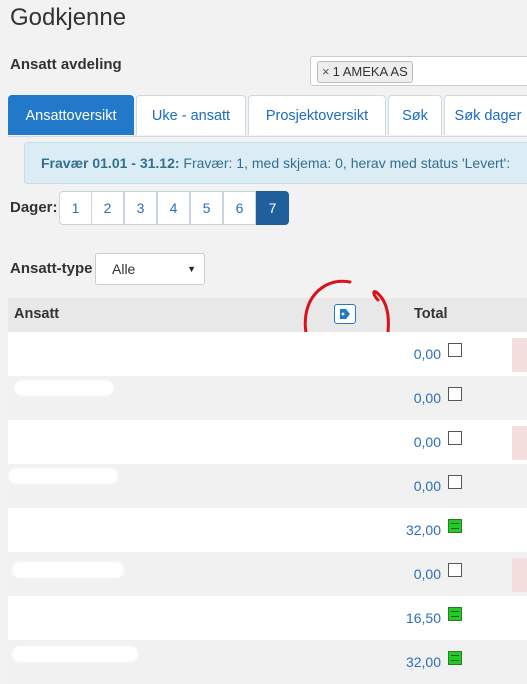  Describe the element at coordinates (345, 314) in the screenshot. I see `tag-icon` at that location.